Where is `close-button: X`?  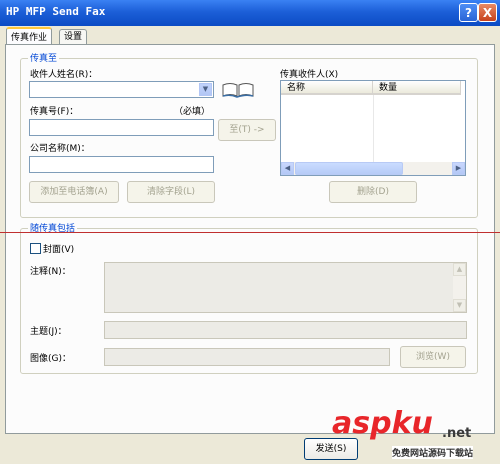
close-button: X is located at coordinates (487, 12).